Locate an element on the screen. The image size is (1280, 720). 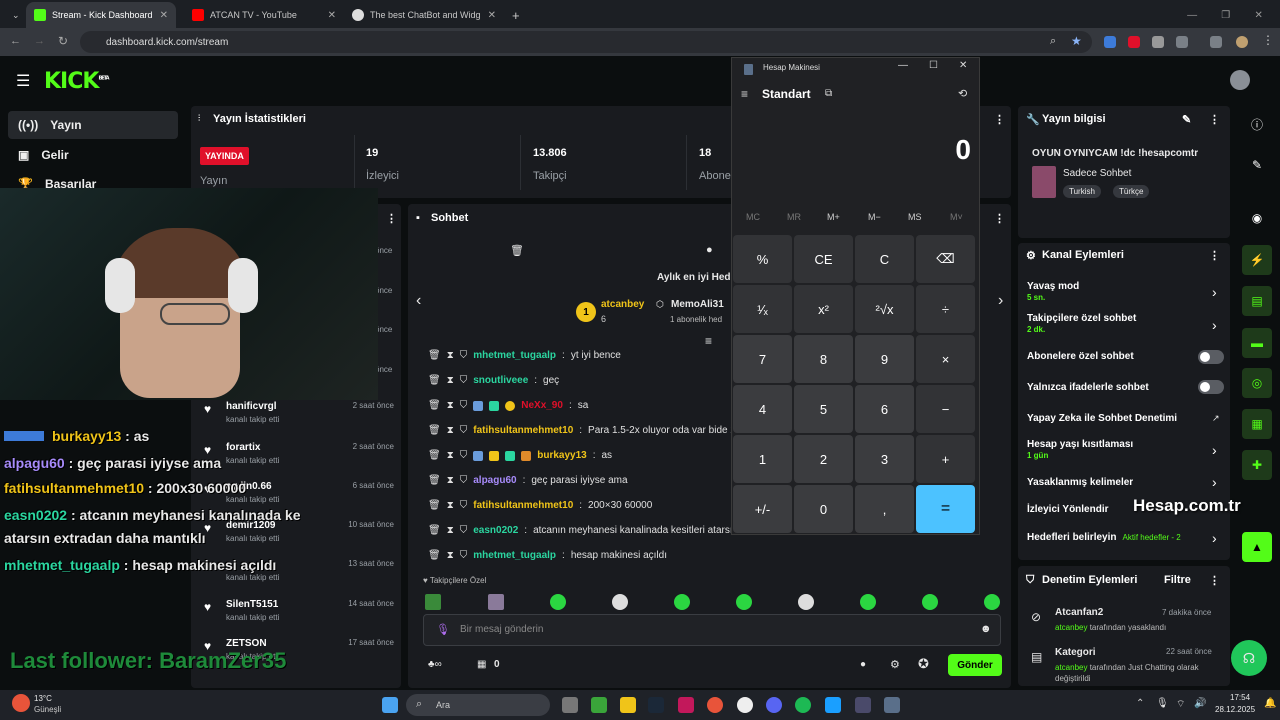
memory-list-button: M˅ is located at coordinates (956, 217).